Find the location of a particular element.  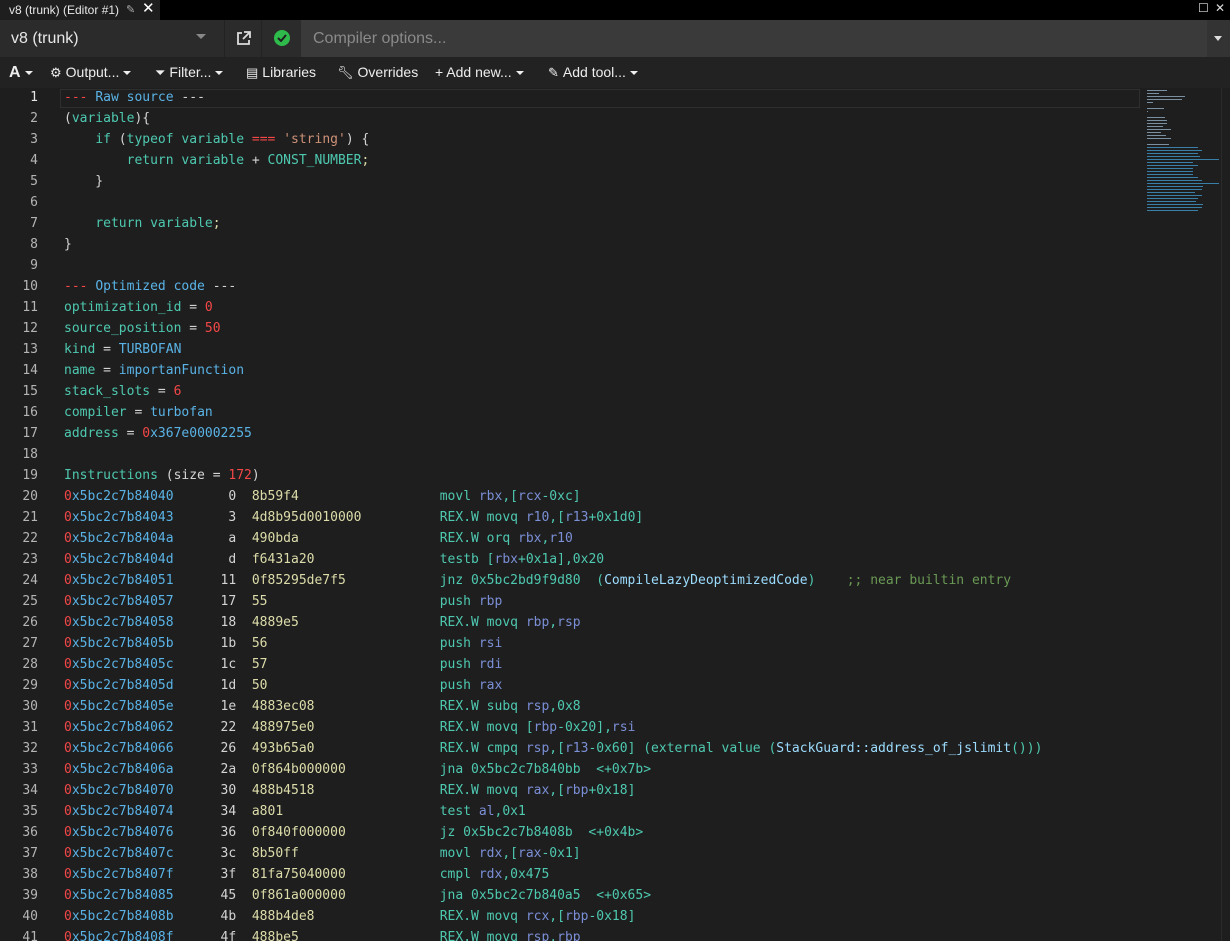

pencil-icon: ✎ is located at coordinates (130, 10).